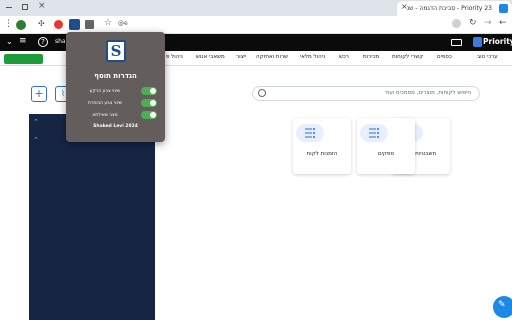  Describe the element at coordinates (497, 41) in the screenshot. I see `brand-name: Priority` at that location.